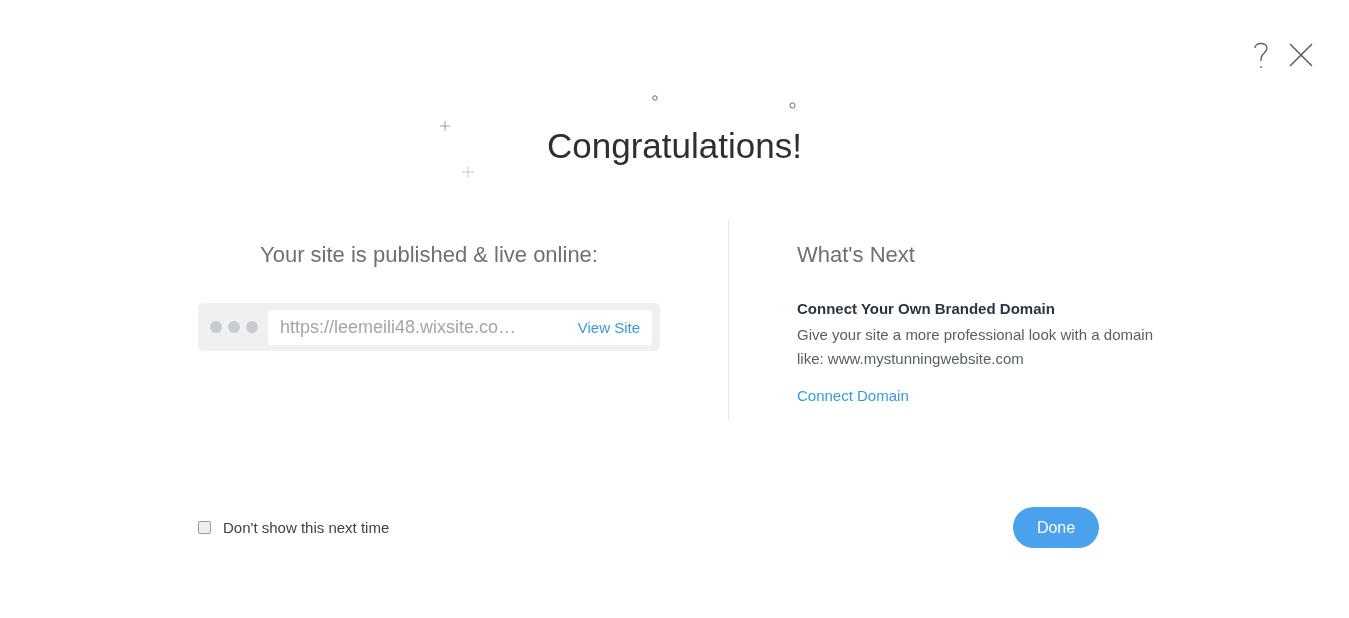  I want to click on close-icon, so click(1301, 55).